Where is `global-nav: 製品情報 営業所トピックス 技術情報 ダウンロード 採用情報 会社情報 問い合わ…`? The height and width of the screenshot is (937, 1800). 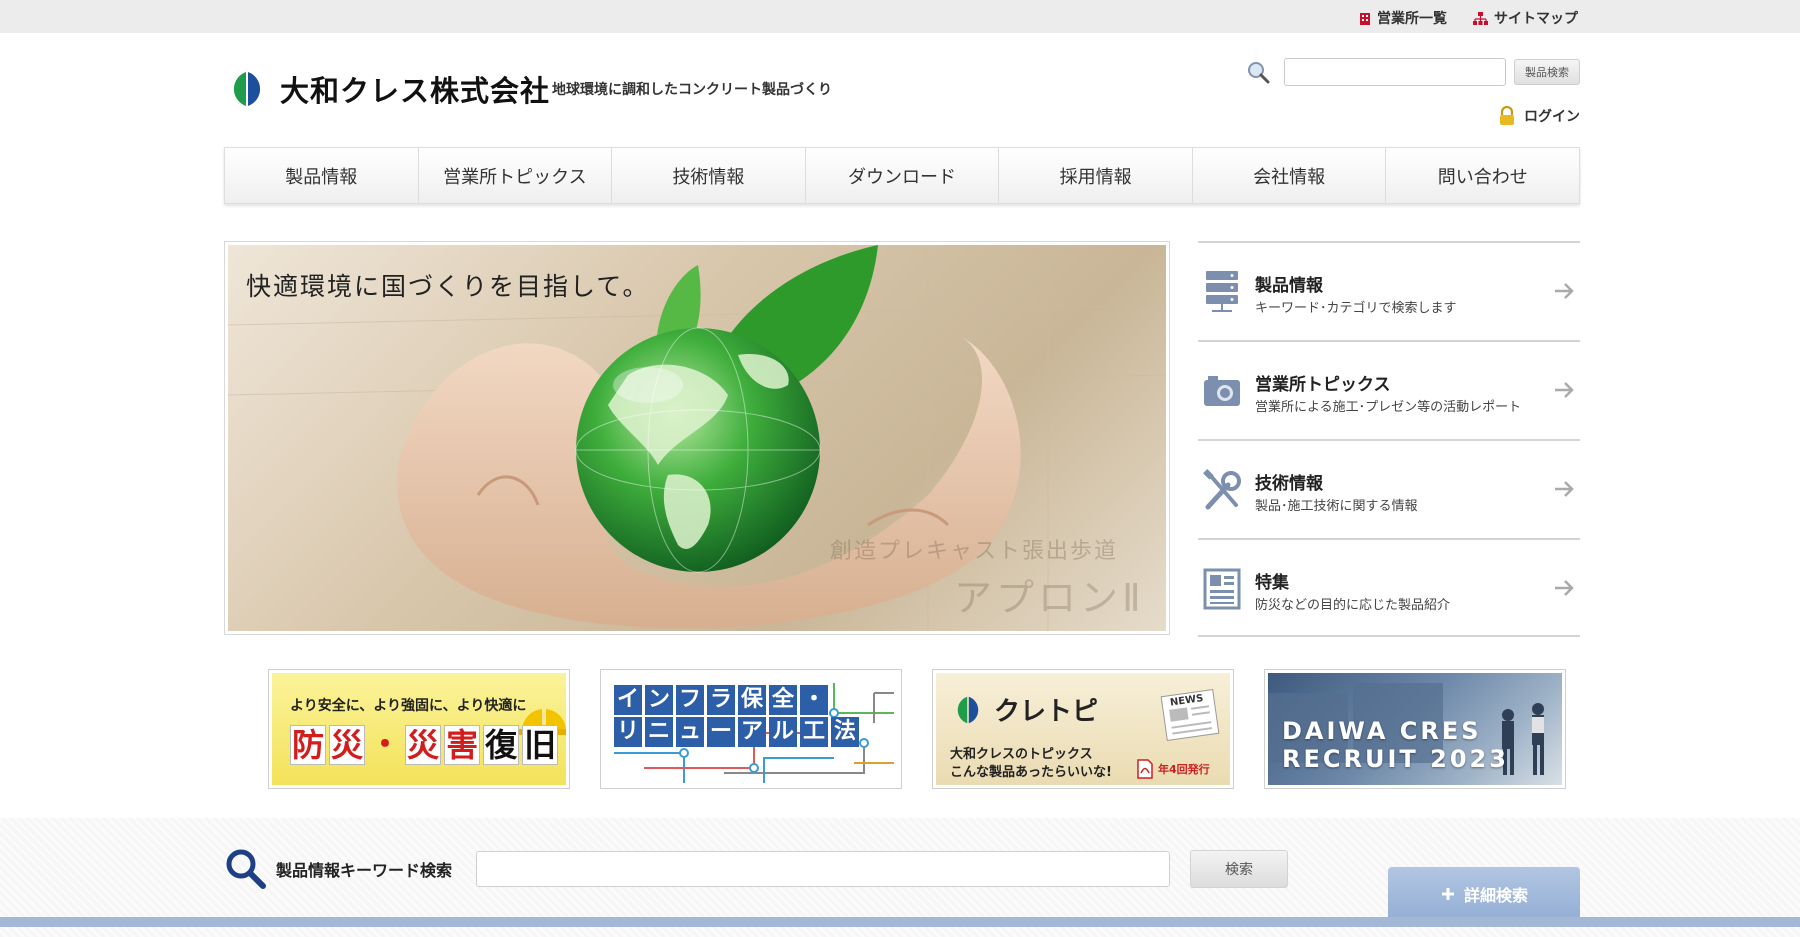
global-nav: 製品情報 営業所トピックス 技術情報 ダウンロード 採用情報 会社情報 問い合わ… is located at coordinates (902, 175).